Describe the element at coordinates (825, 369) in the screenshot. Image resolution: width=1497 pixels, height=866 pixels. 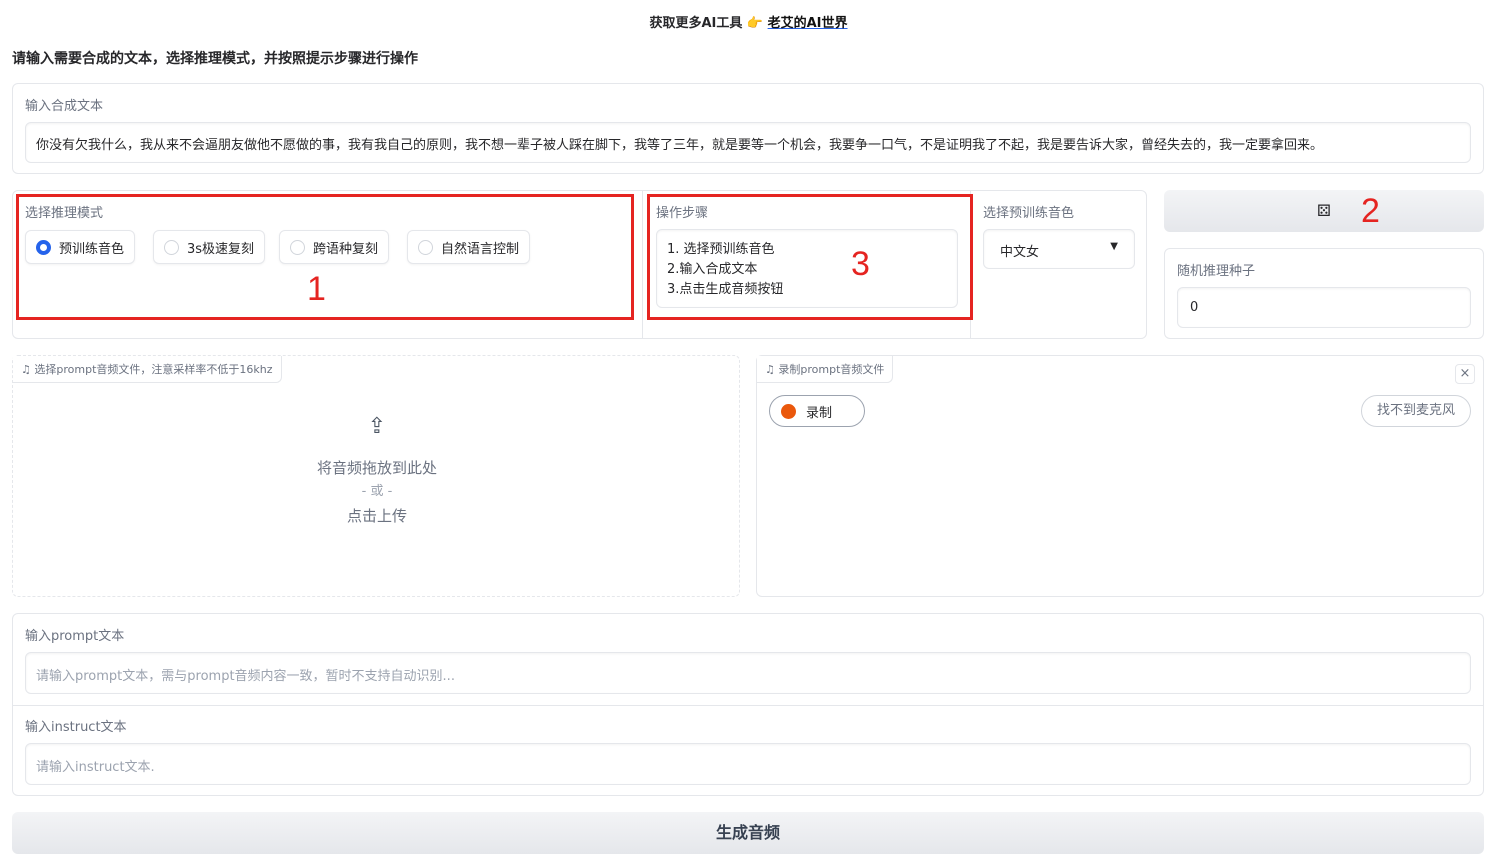
I see `record-tab: ♫ 录制prompt音频文件` at that location.